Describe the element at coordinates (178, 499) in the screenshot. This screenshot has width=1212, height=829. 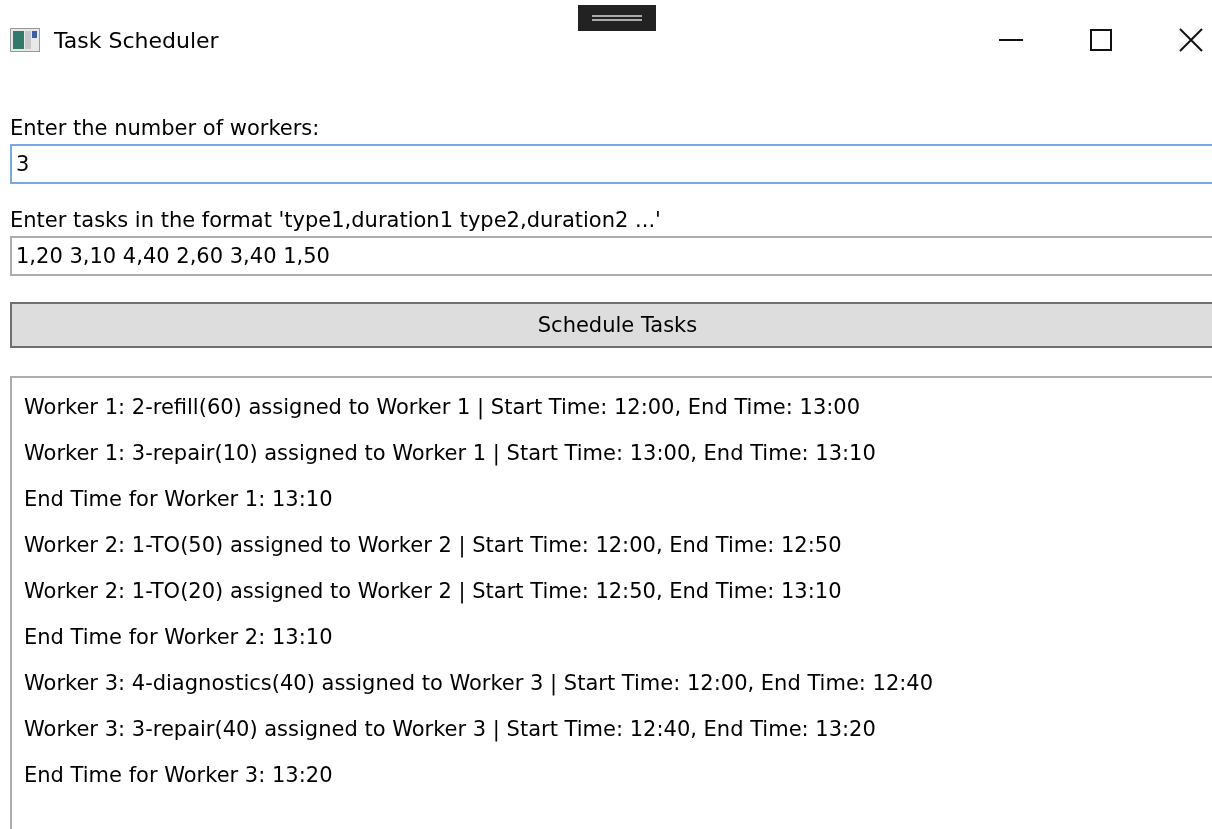
I see `output-line: End Time for Worker 1: 13:10` at that location.